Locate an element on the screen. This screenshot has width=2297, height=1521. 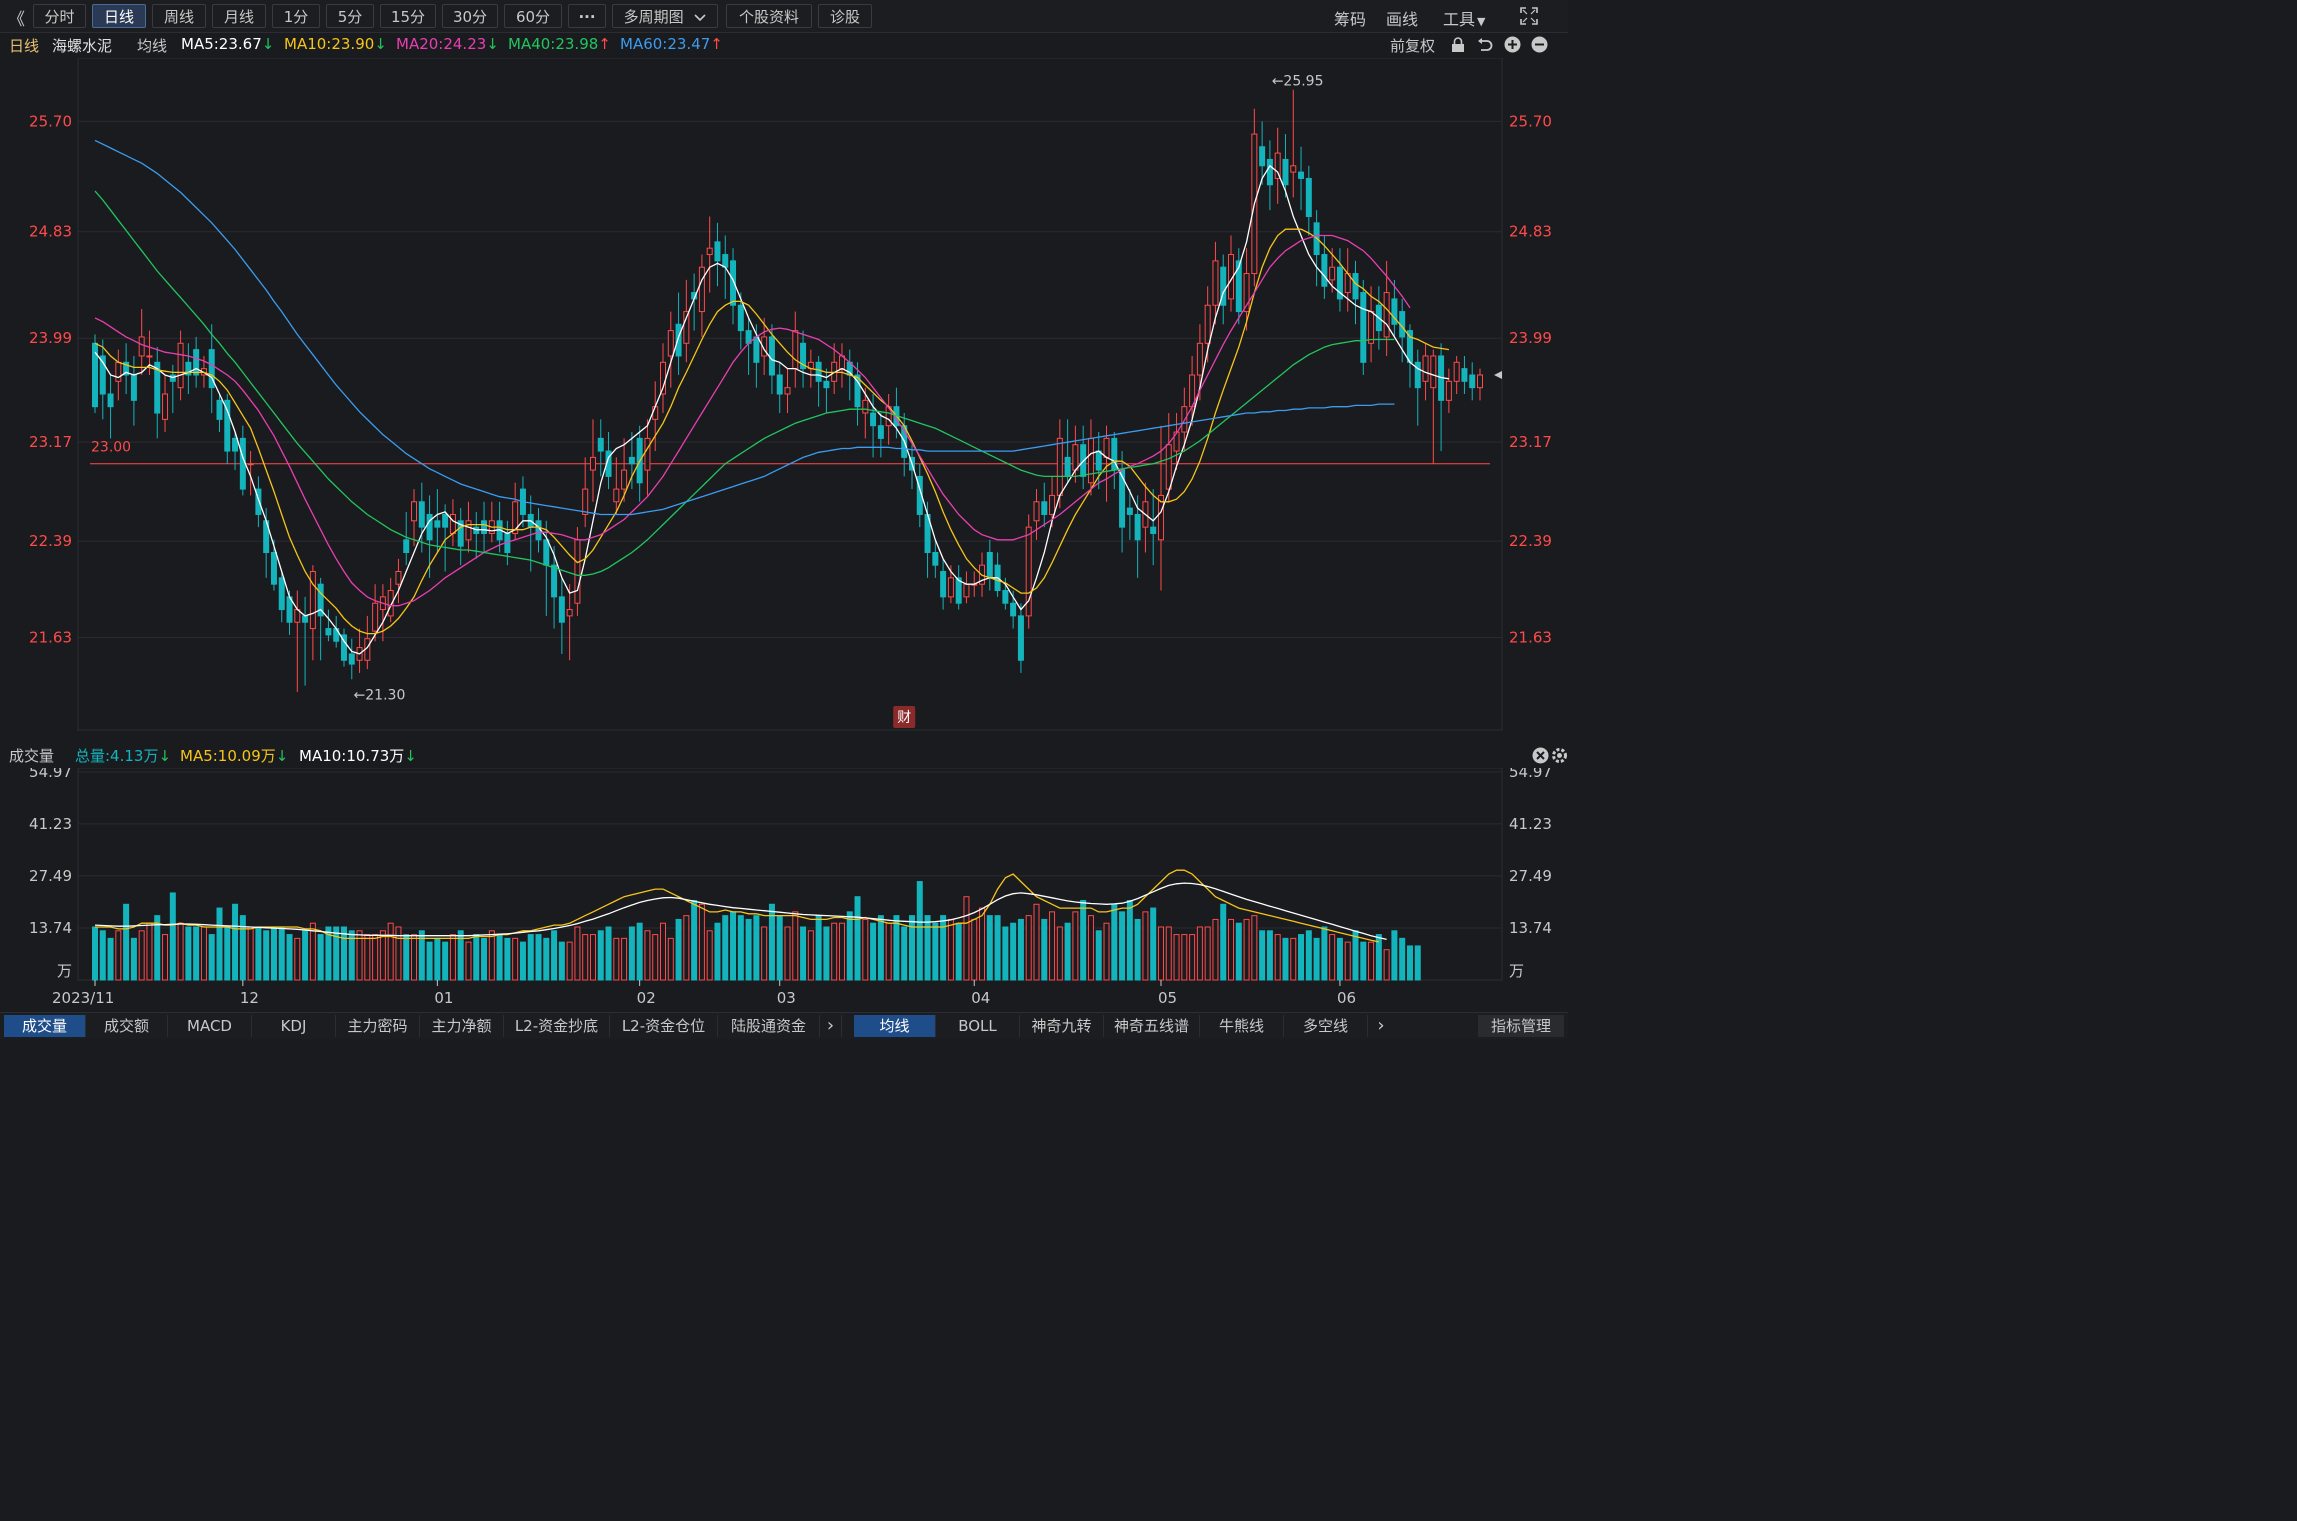
collapse-icon: 《 is located at coordinates (16, 17).